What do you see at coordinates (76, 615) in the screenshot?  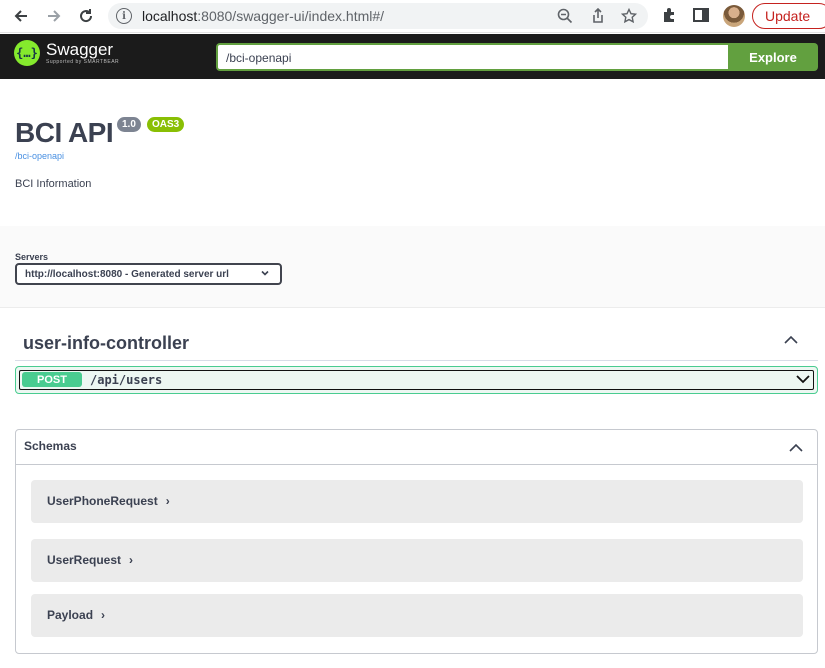 I see `model-name: Payload ›` at bounding box center [76, 615].